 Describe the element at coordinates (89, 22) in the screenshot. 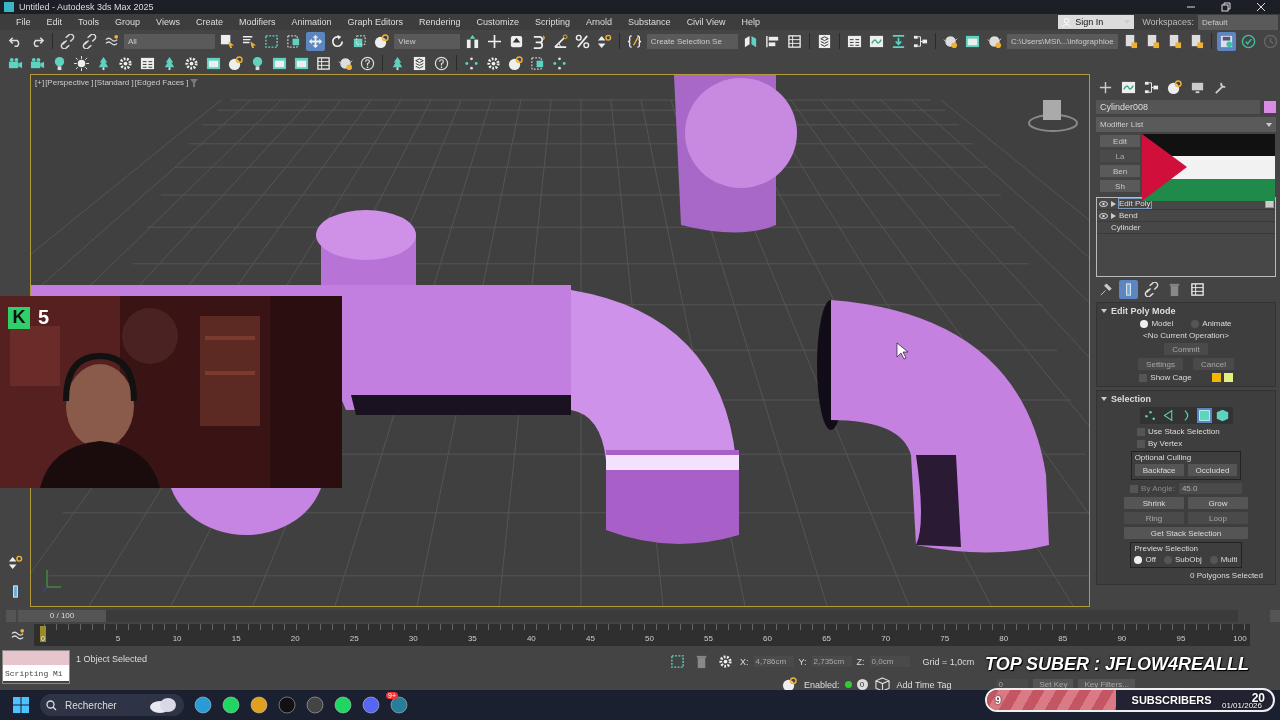

I see `menu-item: Tools` at that location.